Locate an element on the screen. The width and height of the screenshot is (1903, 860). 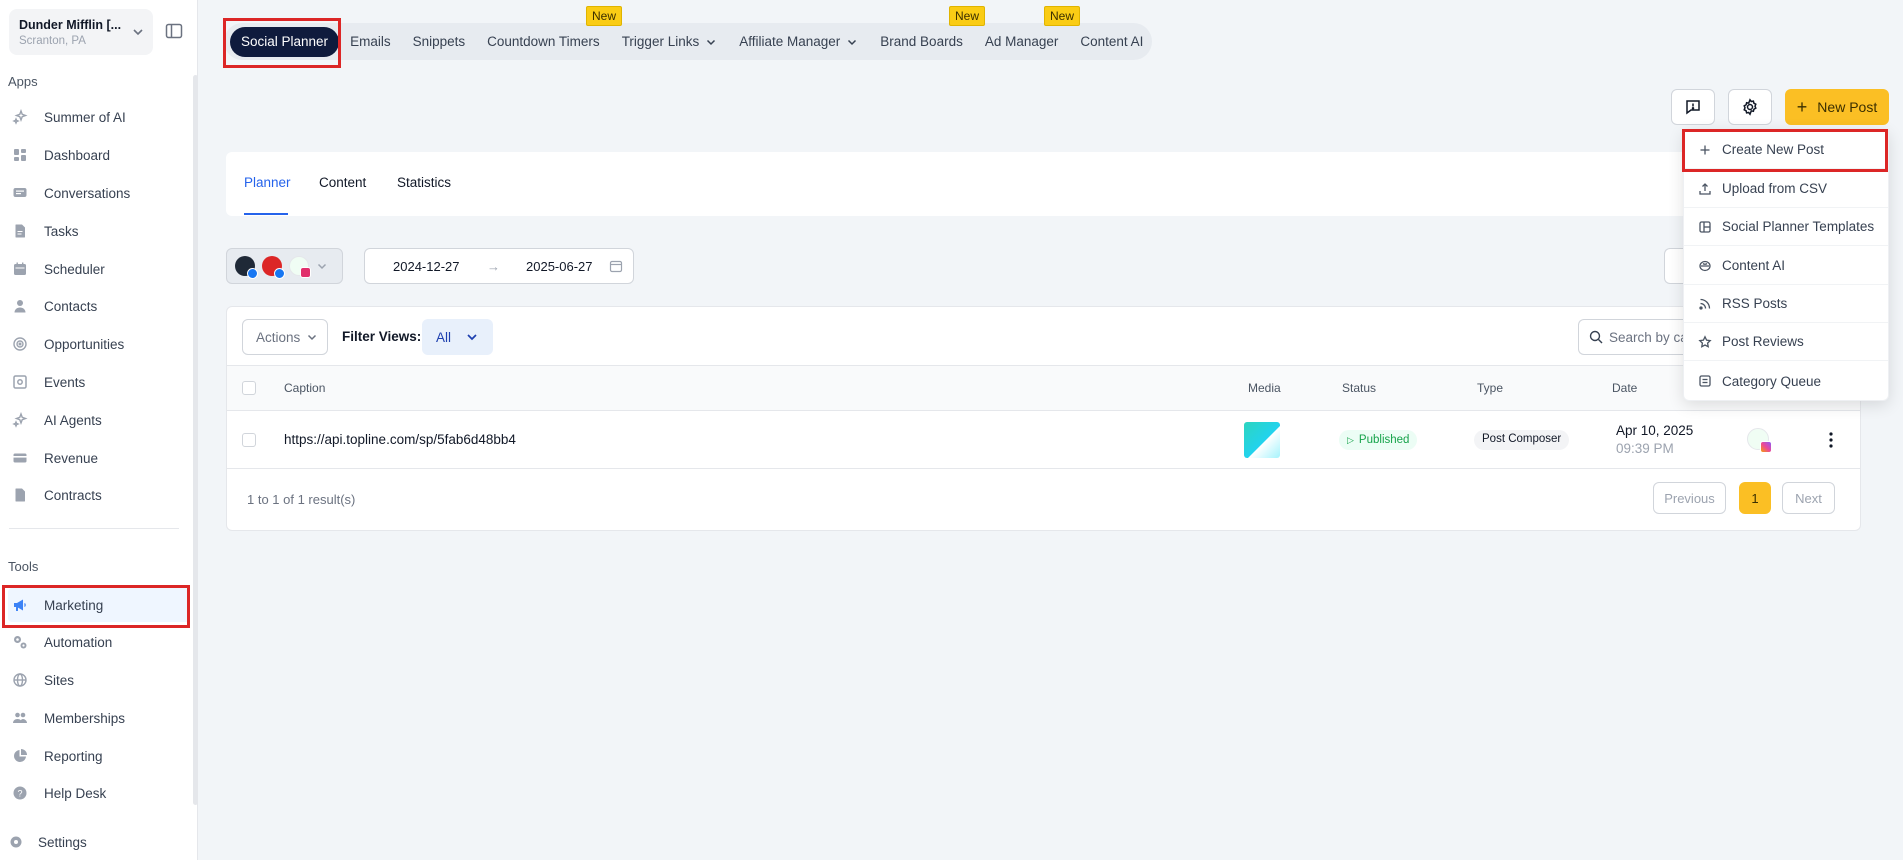
sidebar-item-label: Scheduler is located at coordinates (74, 269).